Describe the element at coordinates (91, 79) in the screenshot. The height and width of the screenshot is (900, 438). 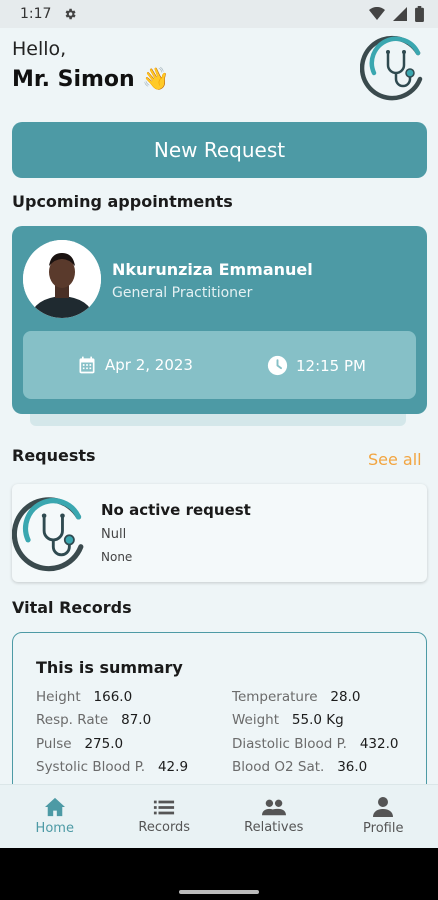
I see `user-name: Mr. Simon 👋` at that location.